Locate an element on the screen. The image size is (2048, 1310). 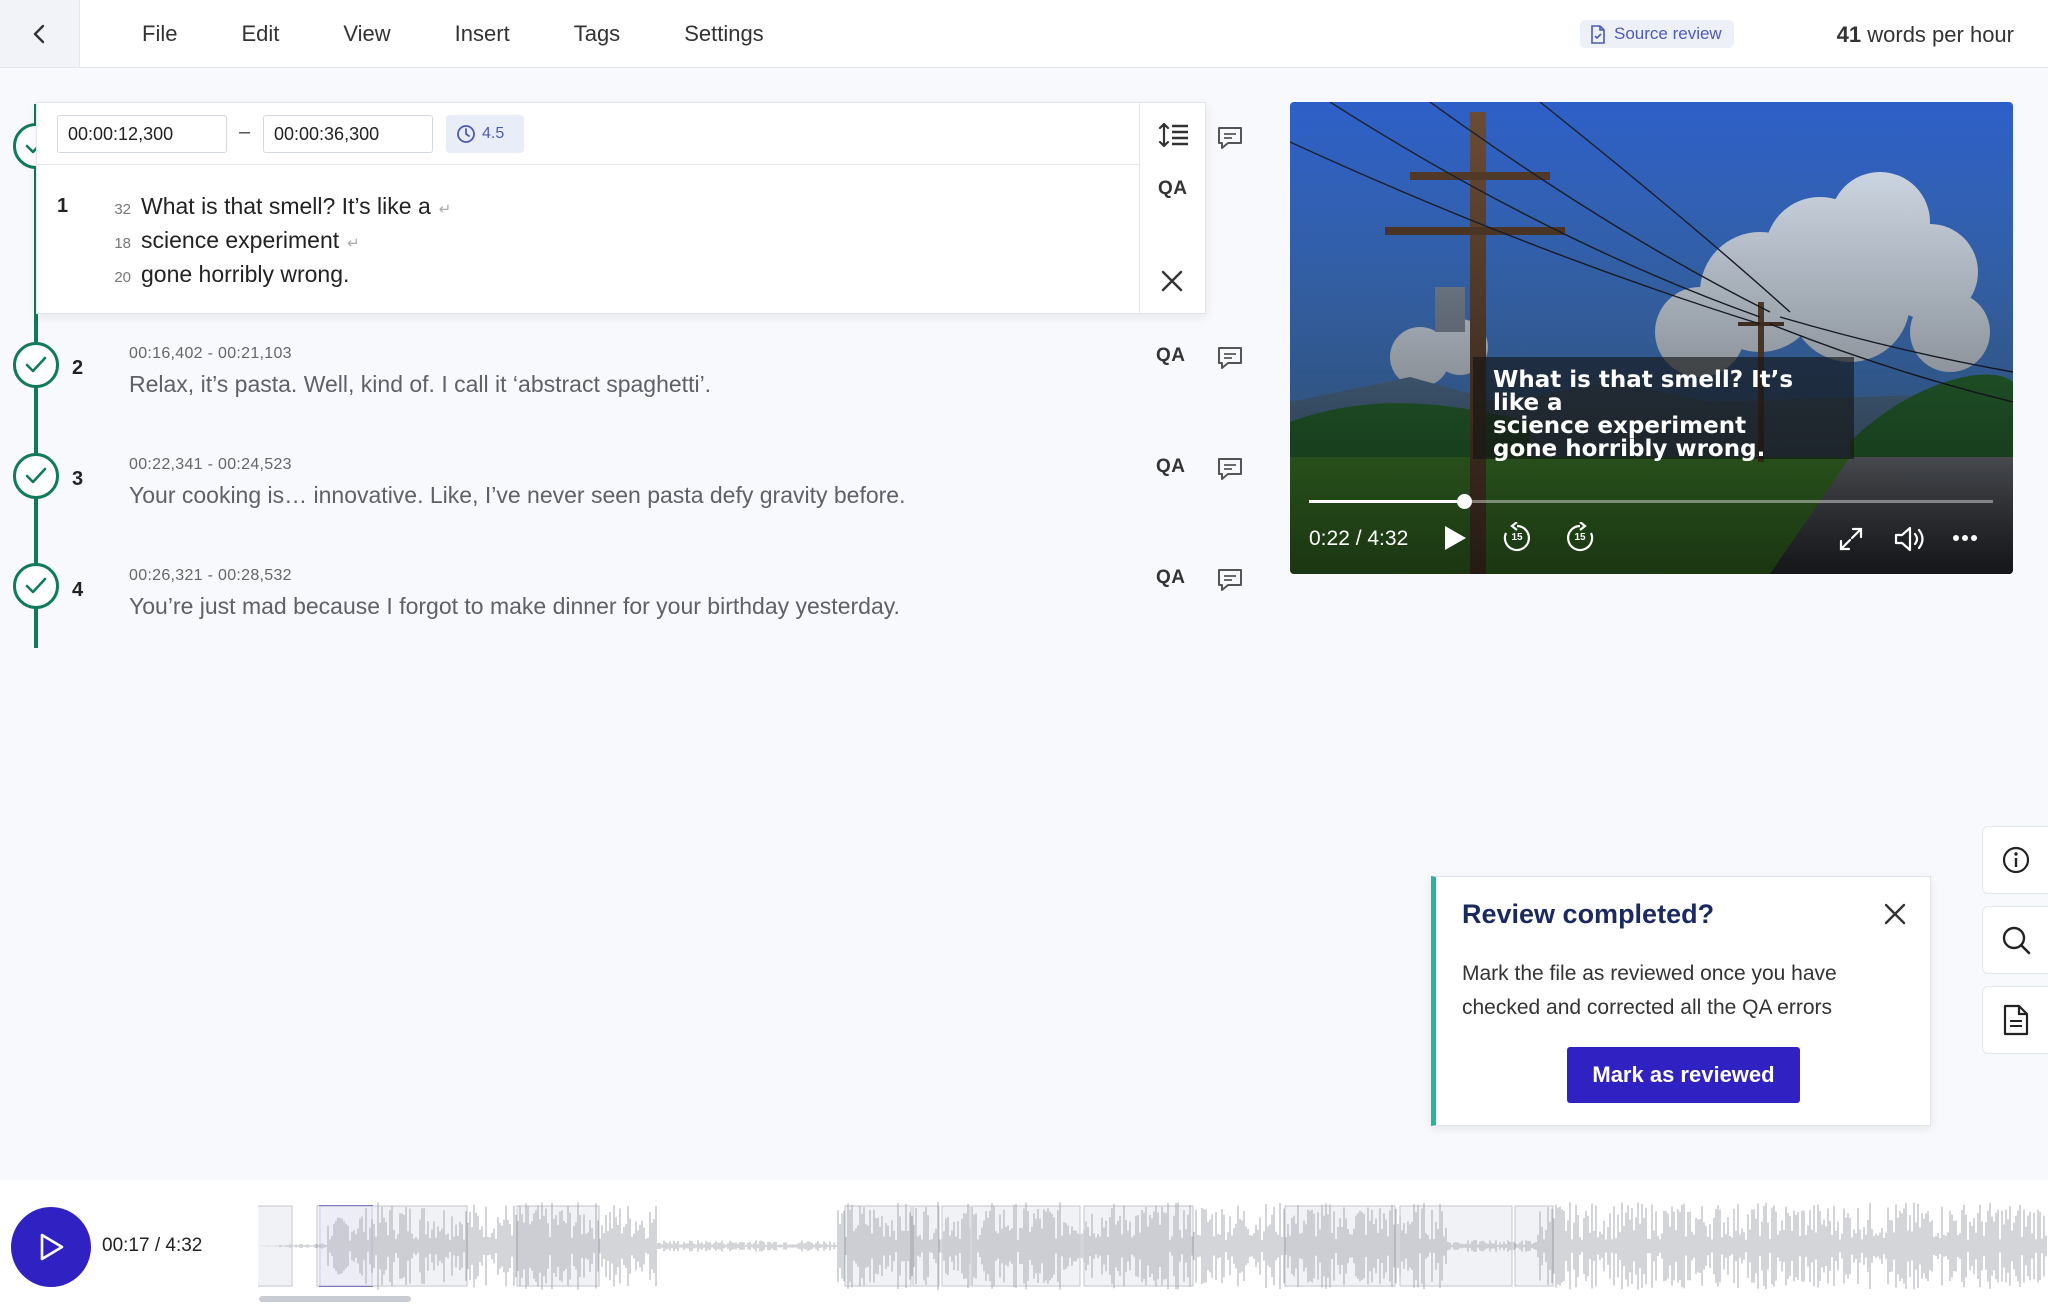
line-spacing-icon is located at coordinates (1174, 135).